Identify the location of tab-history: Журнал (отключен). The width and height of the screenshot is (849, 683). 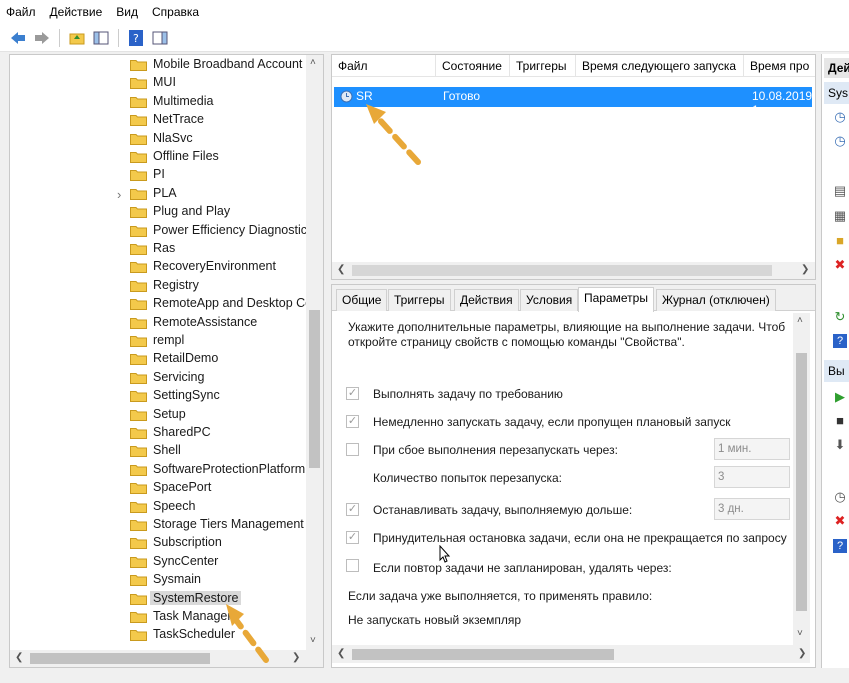
(716, 300).